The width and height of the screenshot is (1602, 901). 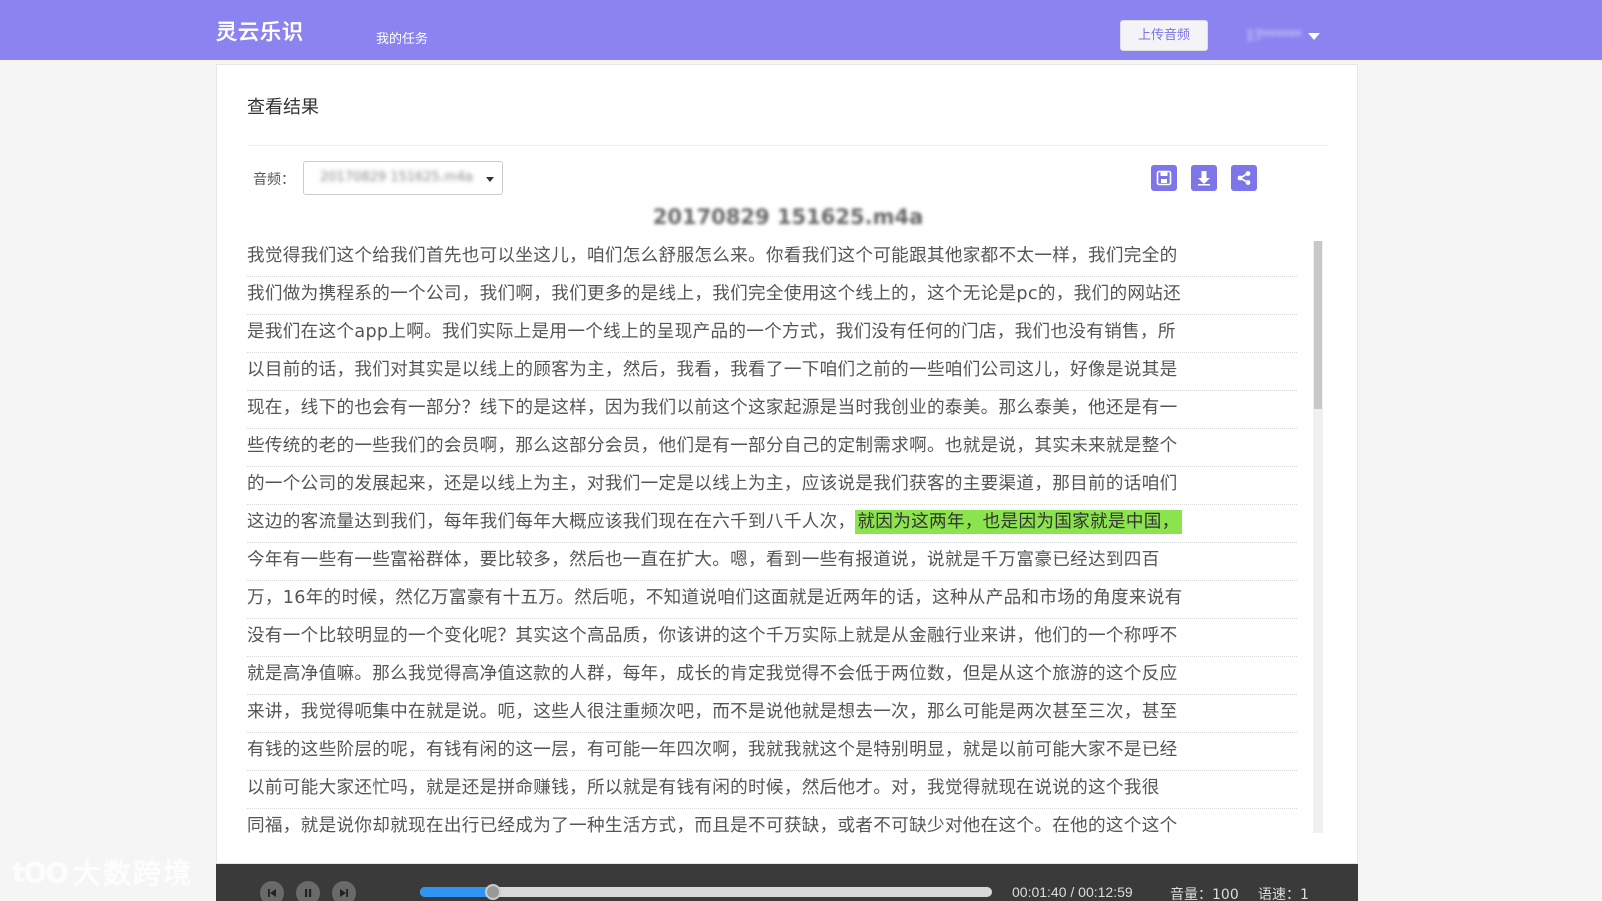 What do you see at coordinates (1283, 892) in the screenshot?
I see `speed-readout: 语速：1` at bounding box center [1283, 892].